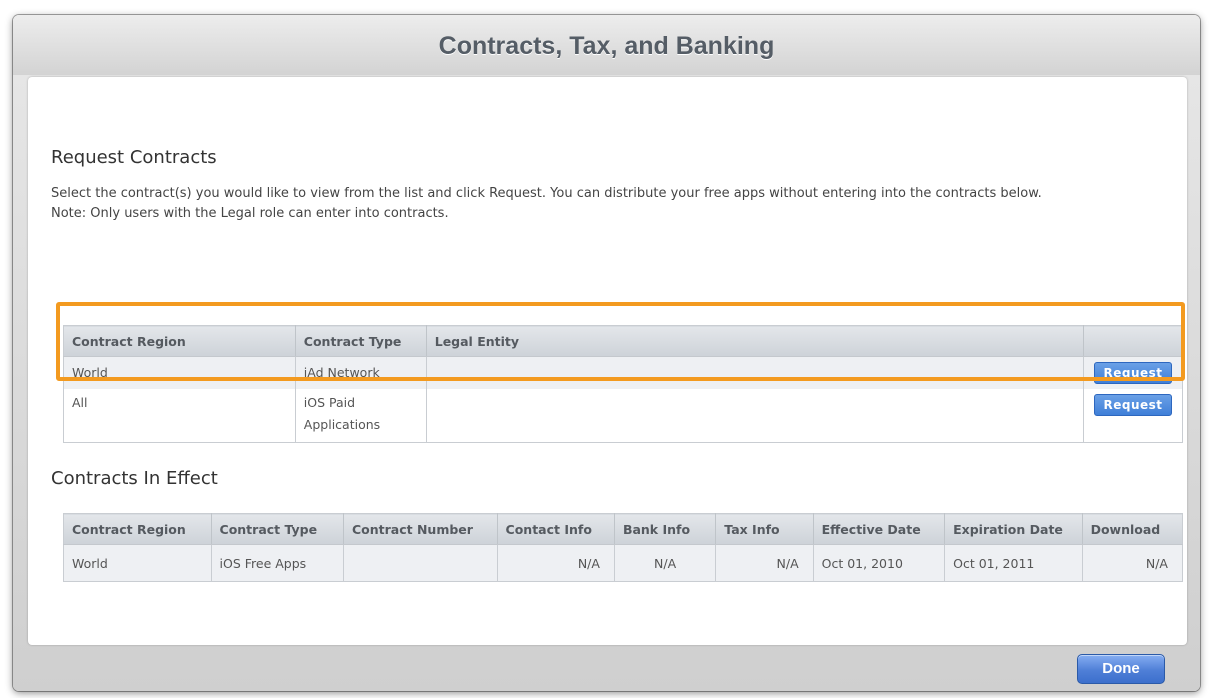 This screenshot has height=698, width=1209. What do you see at coordinates (80, 402) in the screenshot?
I see `cell-region: All` at bounding box center [80, 402].